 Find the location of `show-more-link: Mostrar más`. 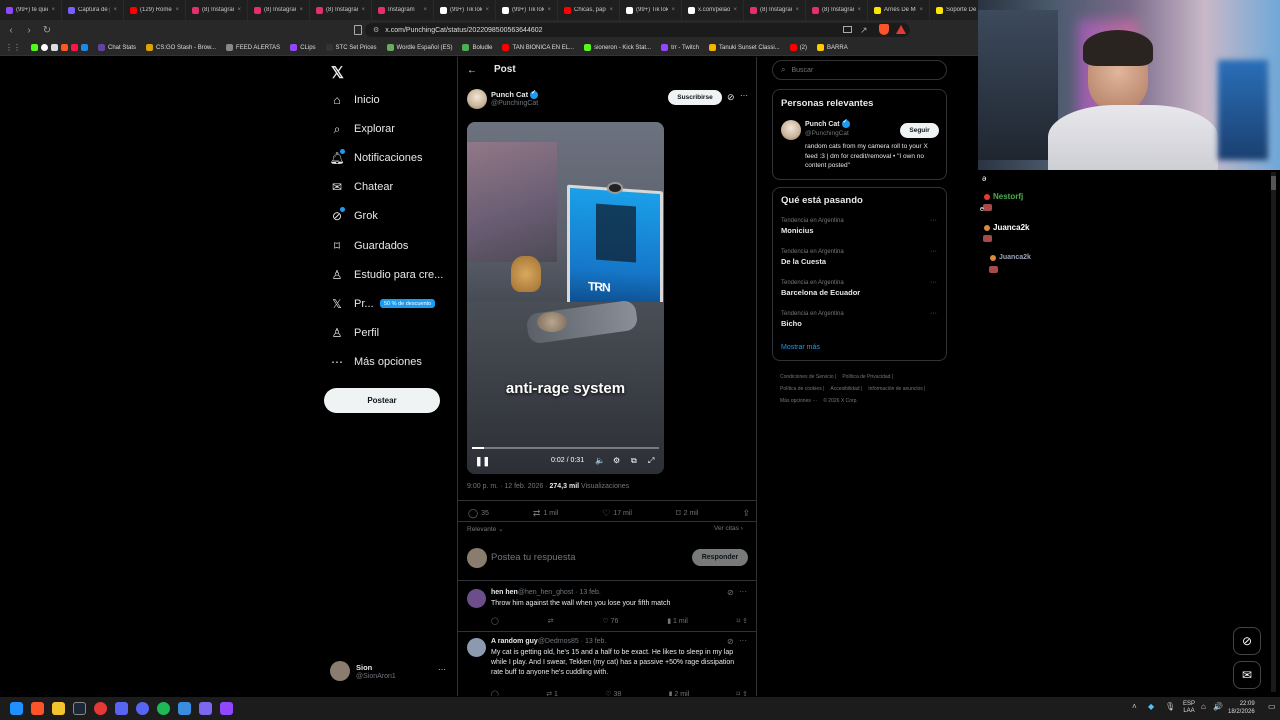

show-more-link: Mostrar más is located at coordinates (800, 347).